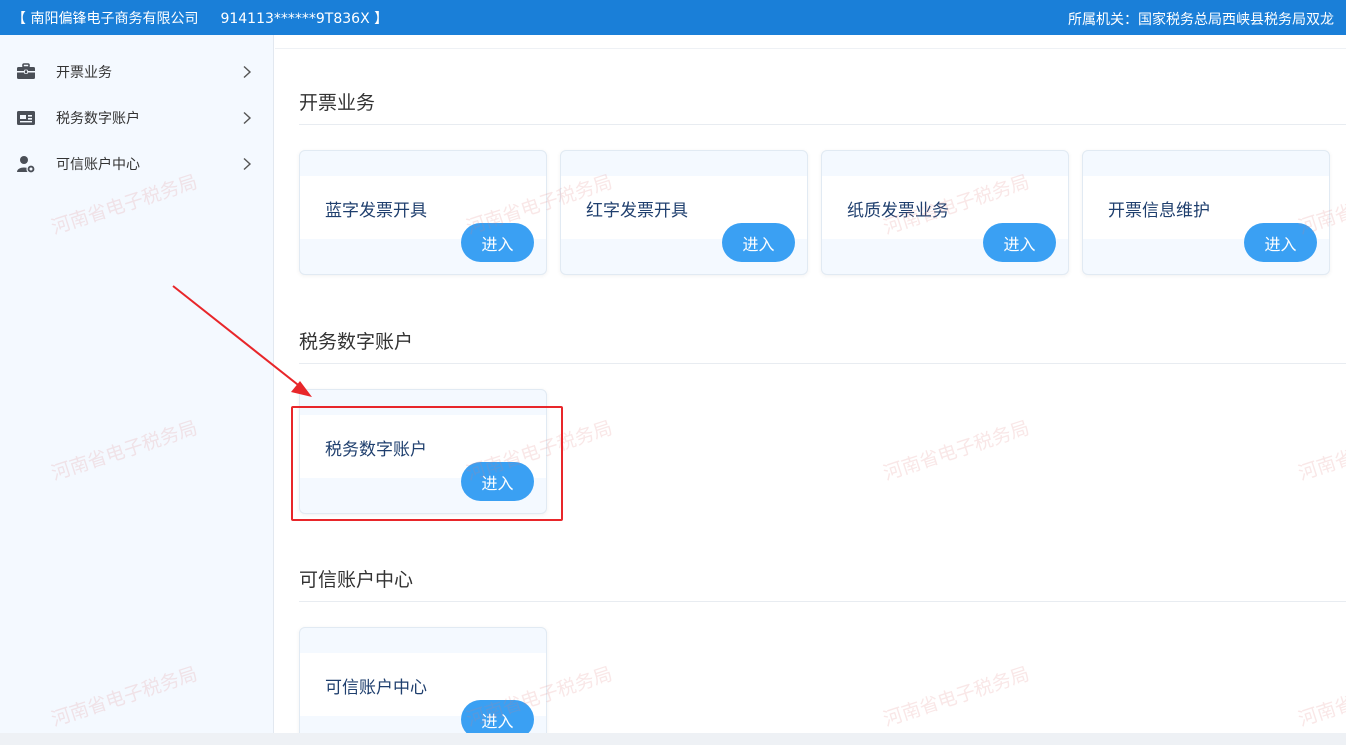  What do you see at coordinates (105, 18) in the screenshot?
I see `company-name: 【 南阳偏锋电子商务有限公司` at bounding box center [105, 18].